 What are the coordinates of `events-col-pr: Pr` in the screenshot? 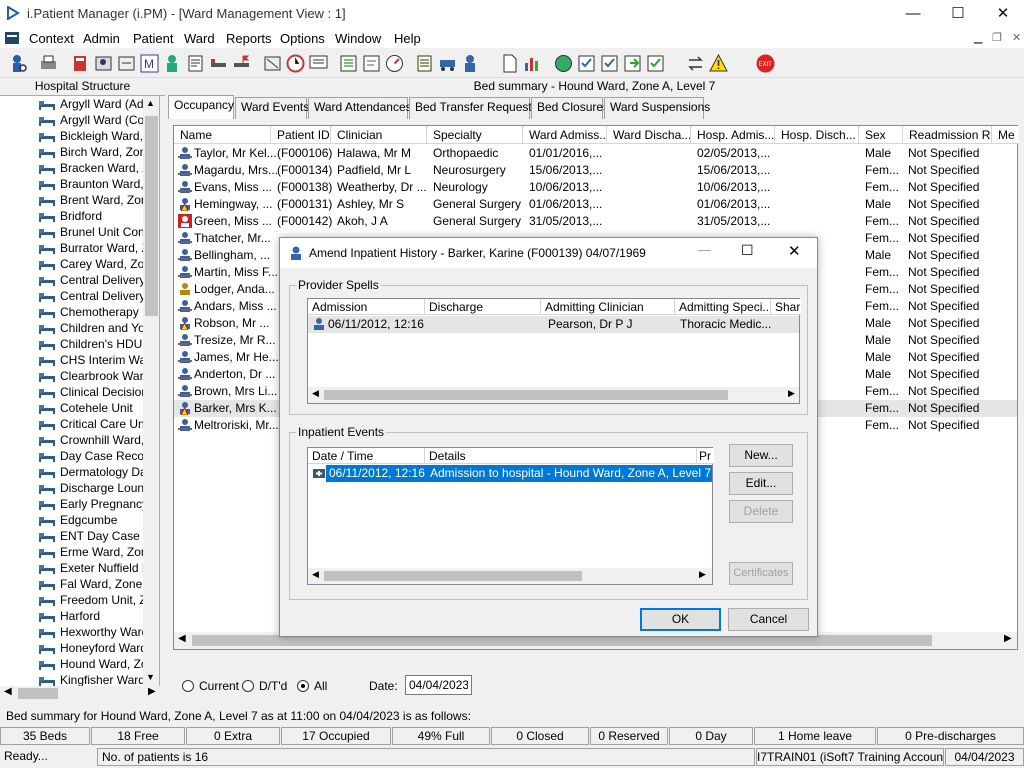 It's located at (705, 456).